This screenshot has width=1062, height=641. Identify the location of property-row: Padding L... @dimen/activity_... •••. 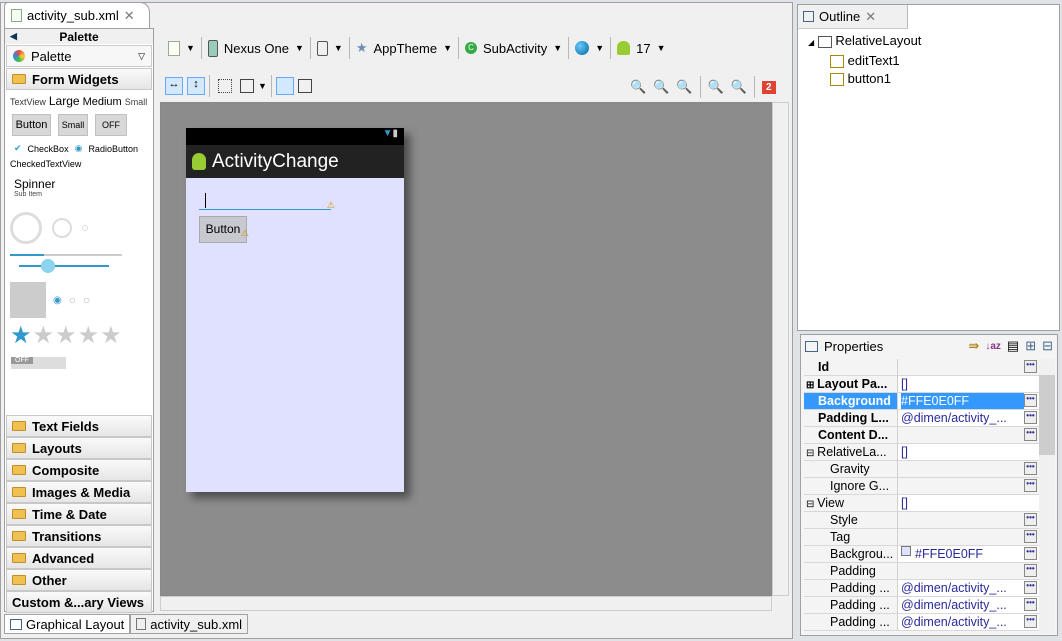
(922, 418).